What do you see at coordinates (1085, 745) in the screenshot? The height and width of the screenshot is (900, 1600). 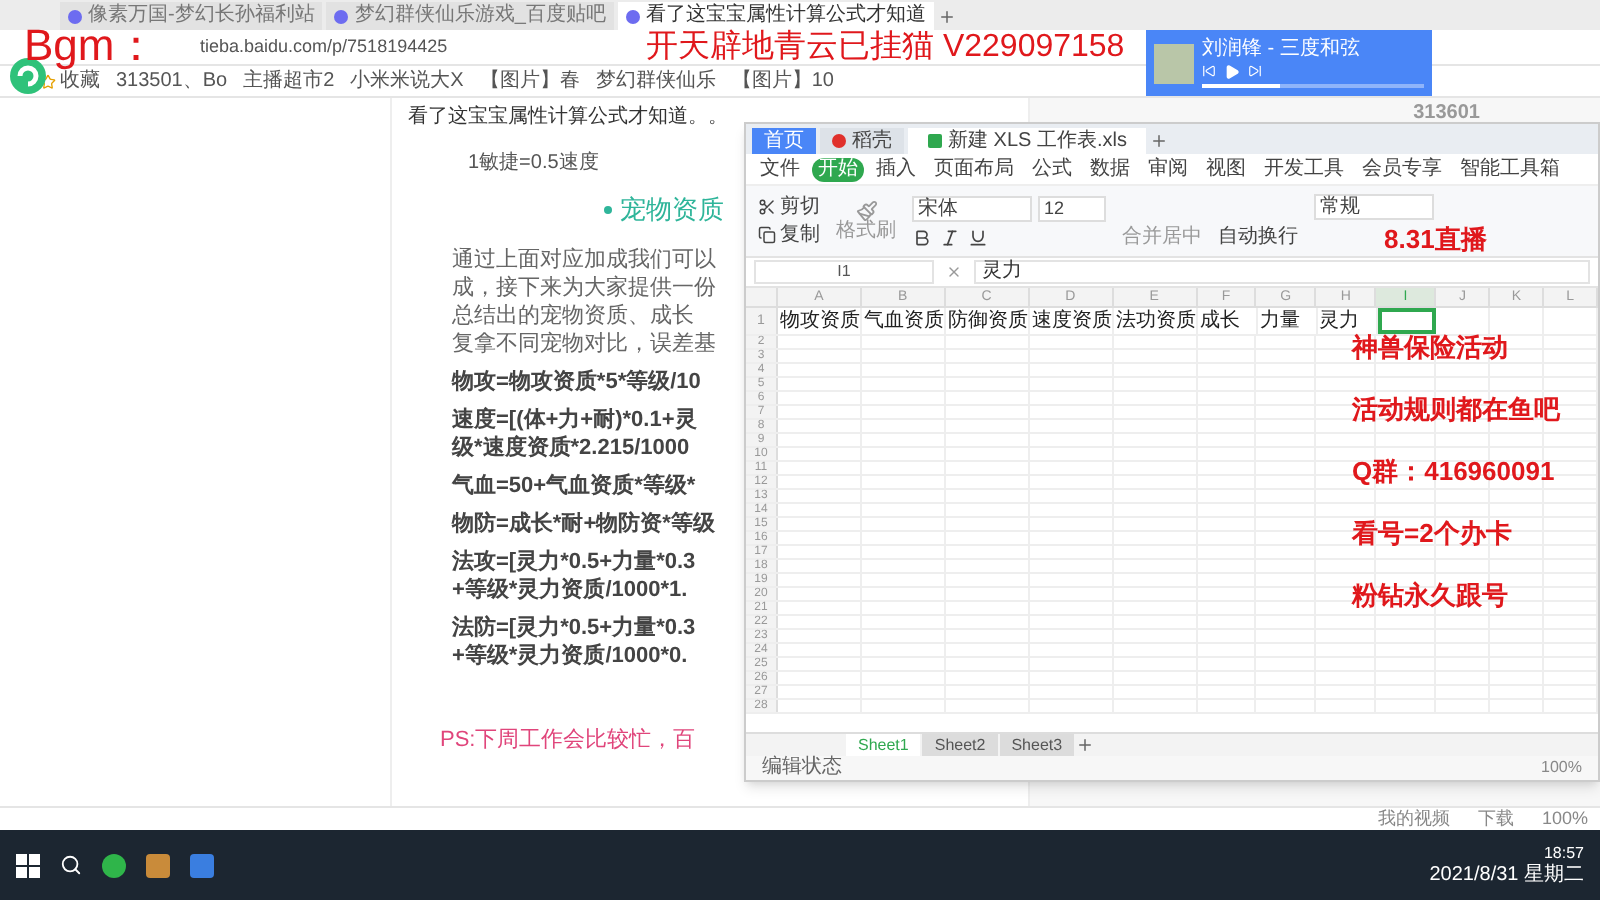 I see `add-sheet-icon` at bounding box center [1085, 745].